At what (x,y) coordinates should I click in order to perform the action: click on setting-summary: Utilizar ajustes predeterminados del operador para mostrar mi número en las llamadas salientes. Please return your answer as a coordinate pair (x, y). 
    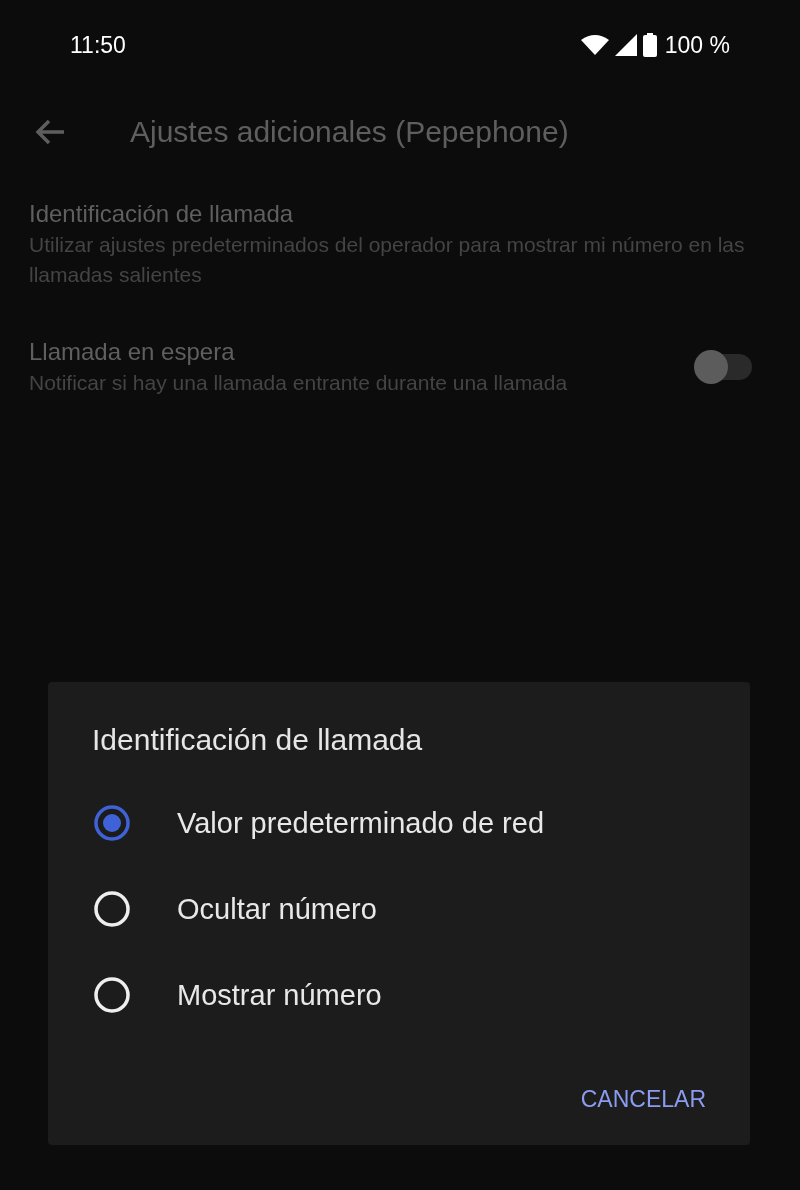
    Looking at the image, I should click on (387, 260).